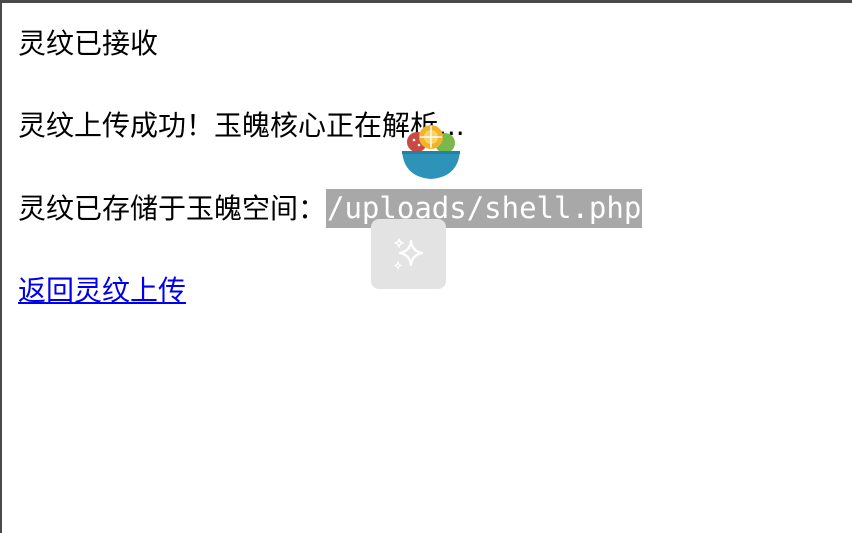 This screenshot has width=852, height=533. I want to click on window-left-border, so click(1, 266).